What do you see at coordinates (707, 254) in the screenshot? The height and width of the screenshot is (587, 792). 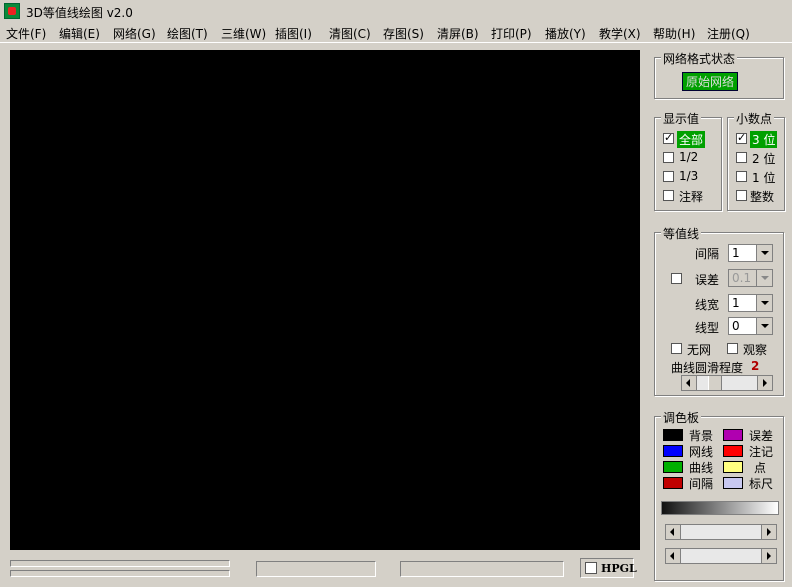 I see `interval-label: 间隔` at bounding box center [707, 254].